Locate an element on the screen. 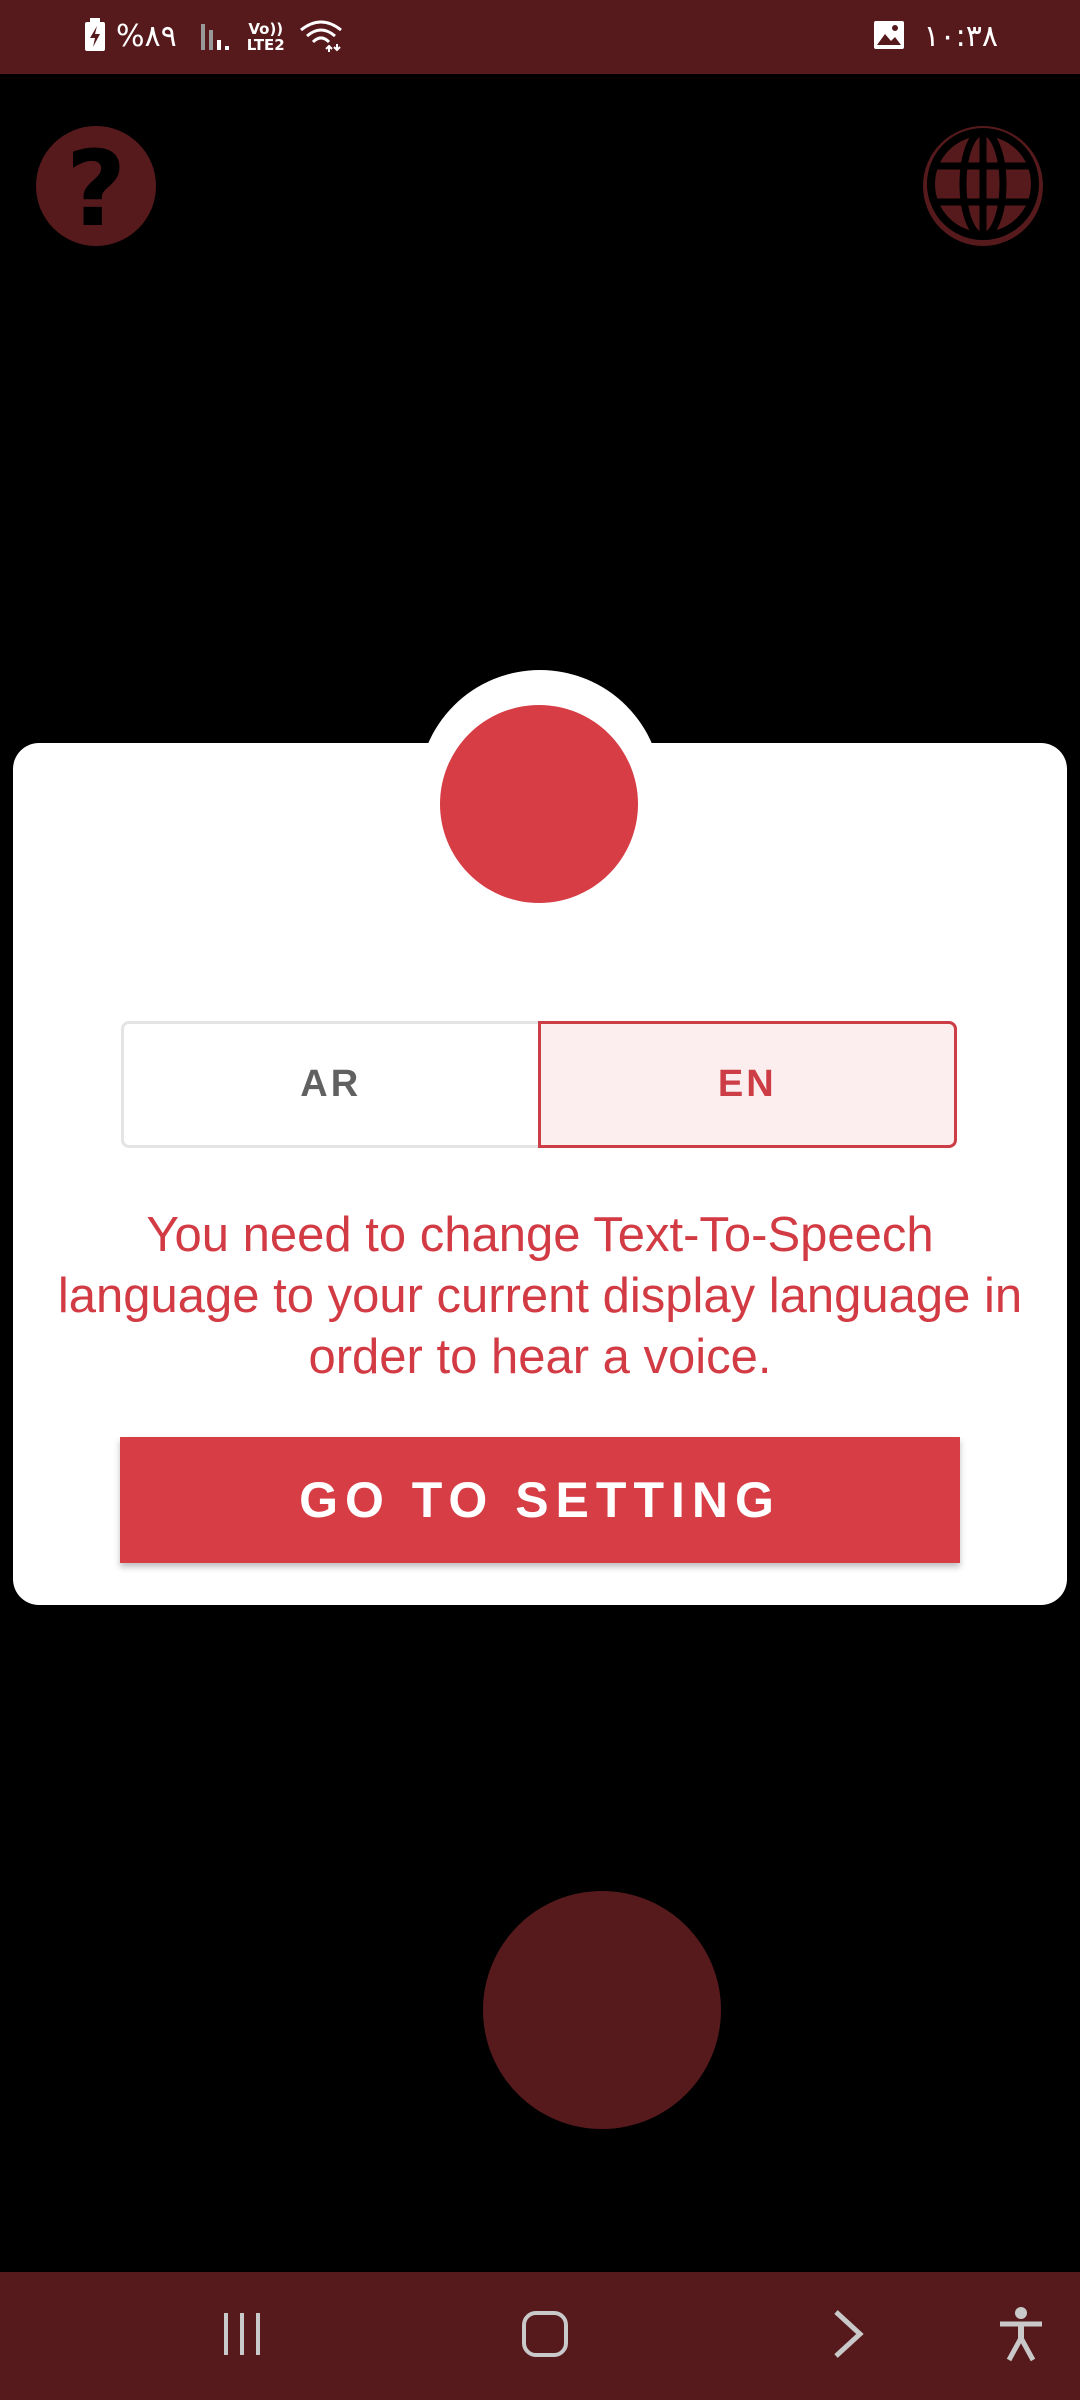 The image size is (1080, 2400). help-button: ? is located at coordinates (96, 186).